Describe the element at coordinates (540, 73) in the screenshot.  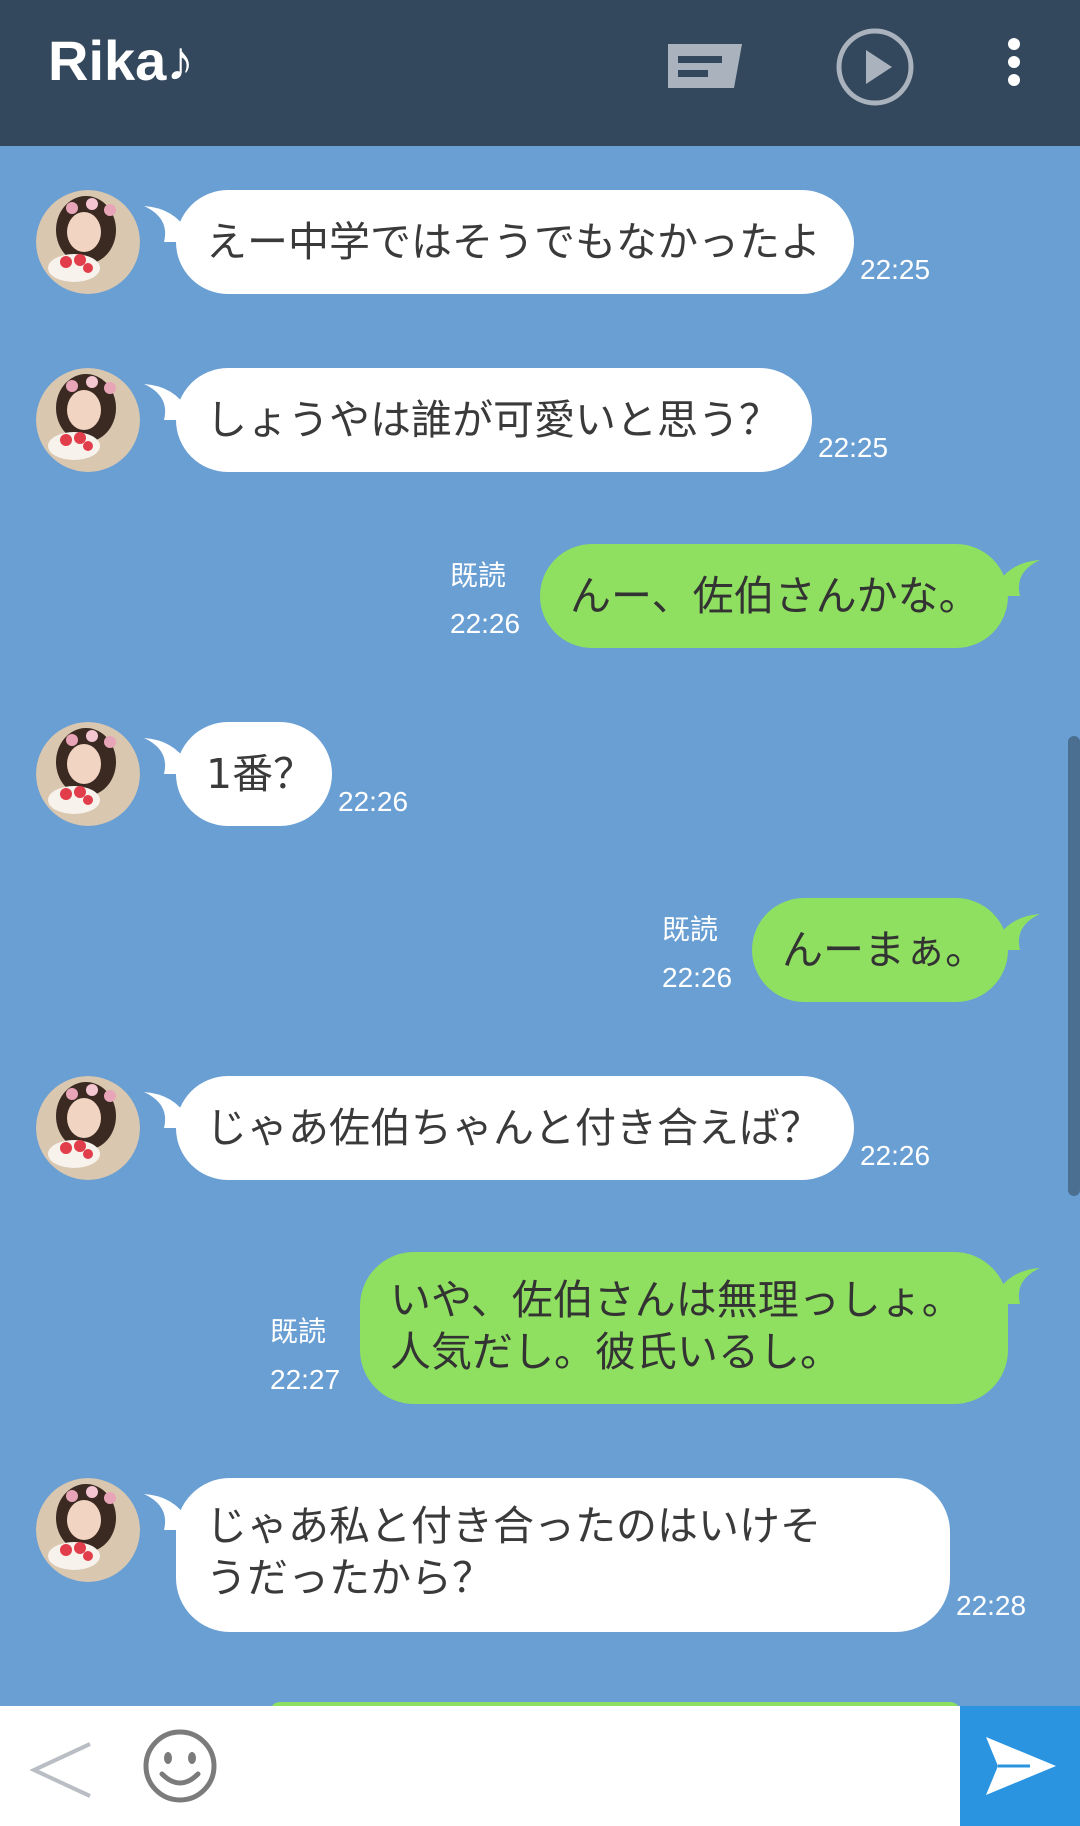
I see `chat-header: Rika♪` at that location.